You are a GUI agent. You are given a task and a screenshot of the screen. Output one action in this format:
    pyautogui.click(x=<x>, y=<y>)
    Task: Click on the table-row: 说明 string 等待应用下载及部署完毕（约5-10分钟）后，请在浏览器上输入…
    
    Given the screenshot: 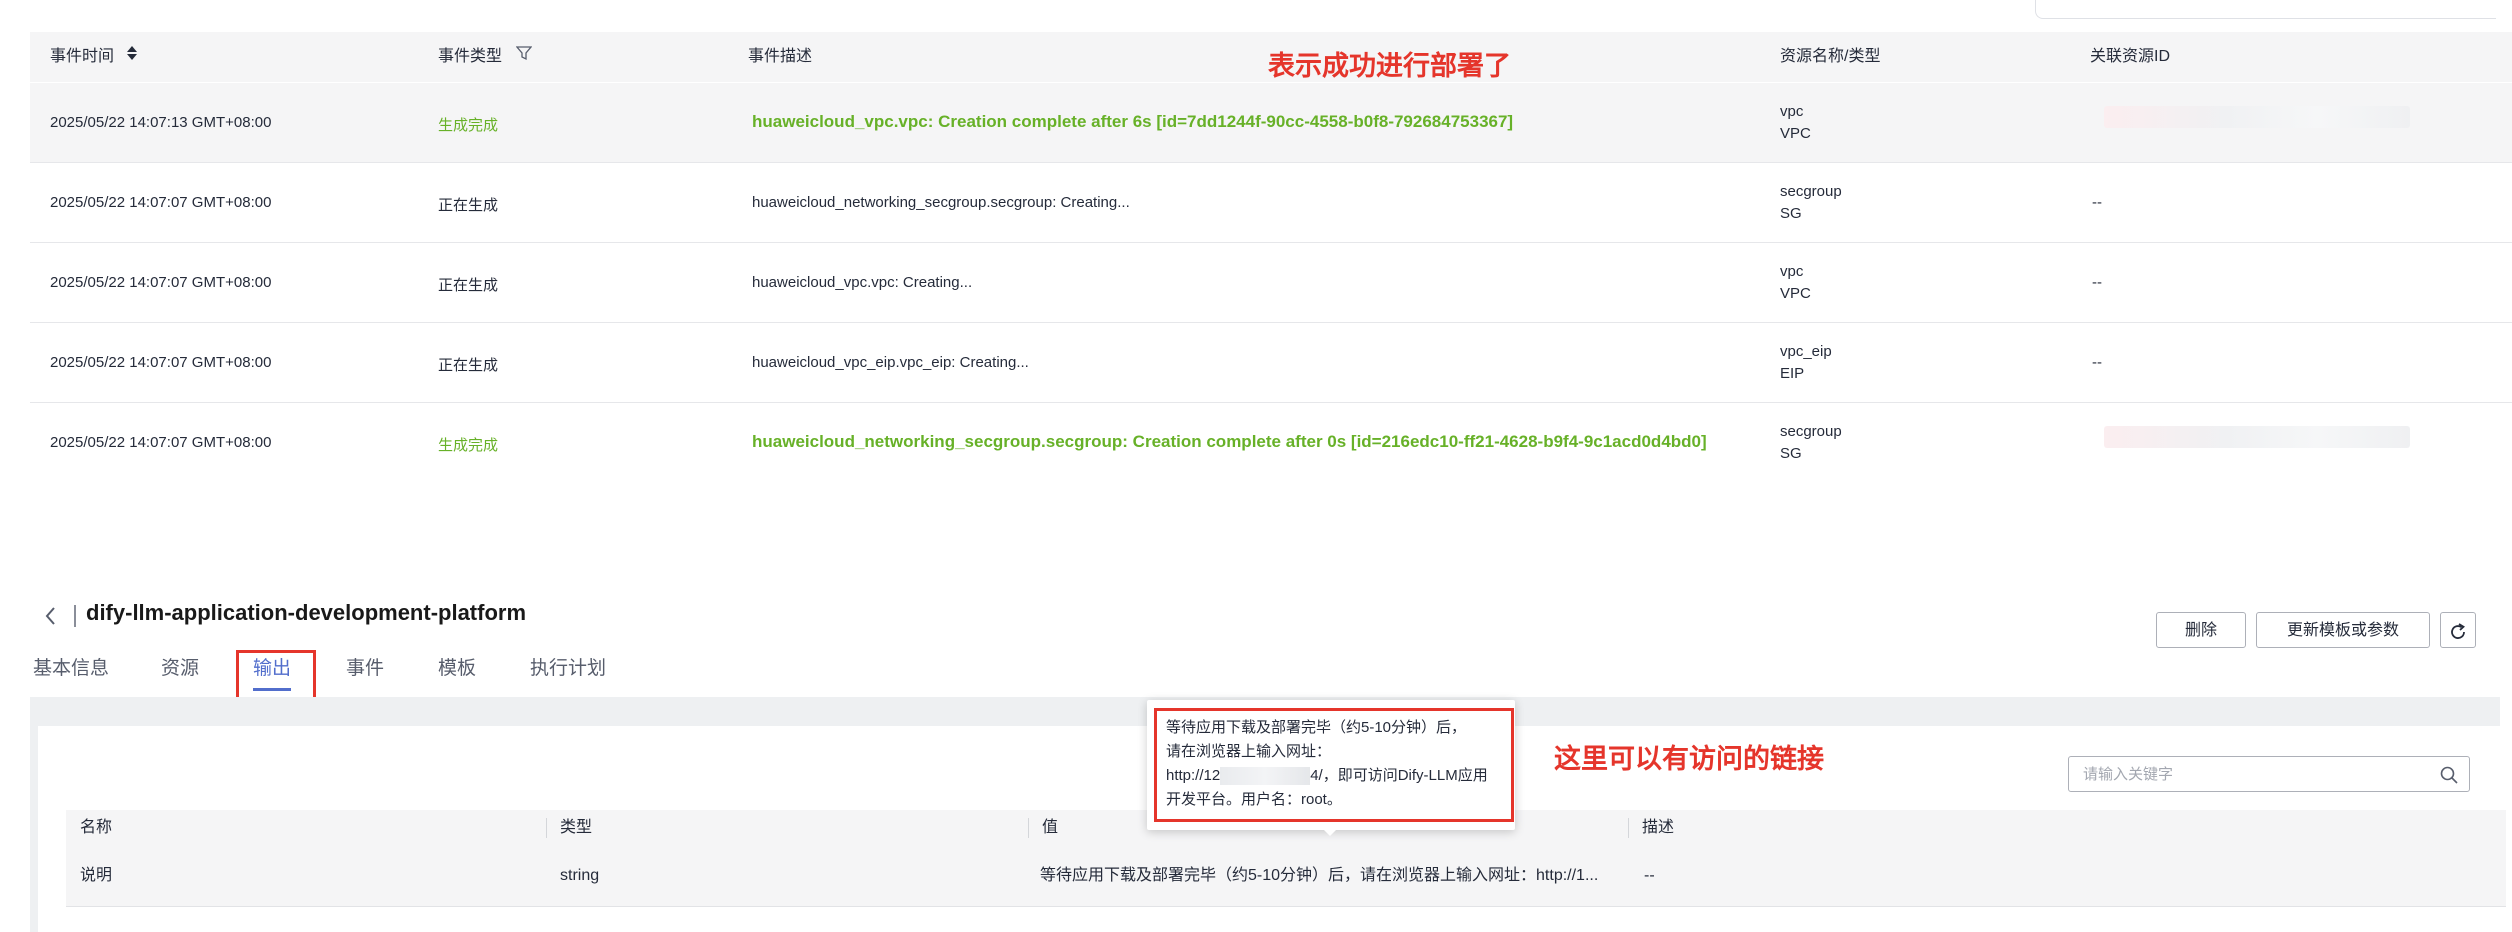 What is the action you would take?
    pyautogui.click(x=1286, y=876)
    